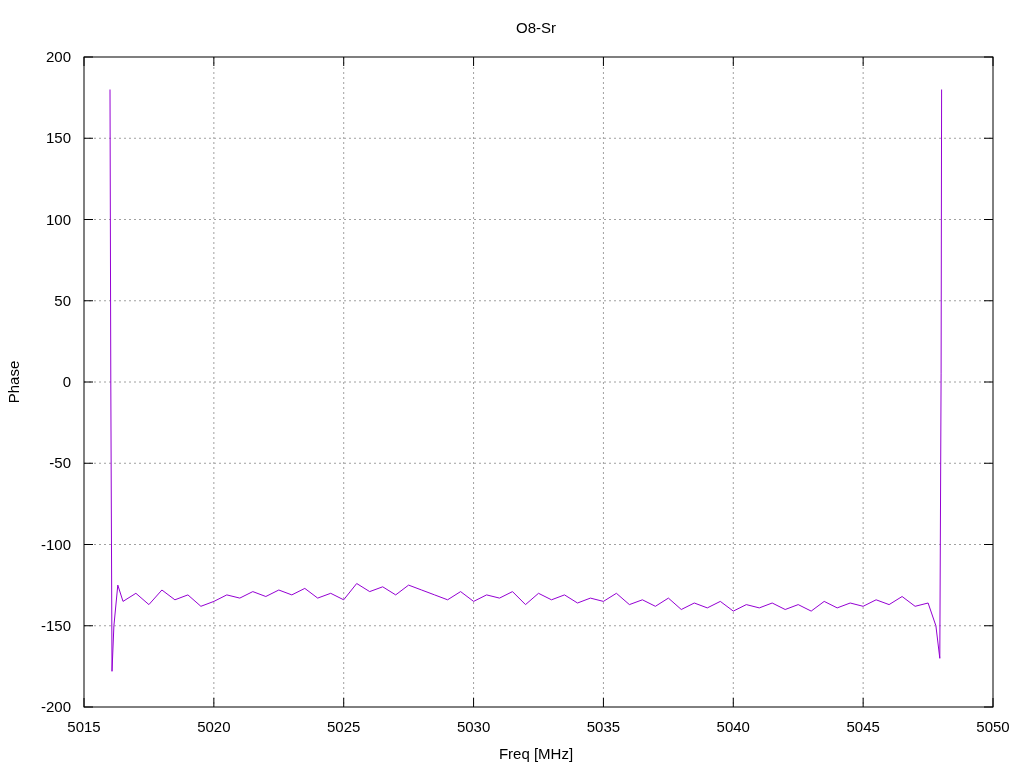 The image size is (1024, 768). I want to click on x-tick-label: 5035, so click(603, 726).